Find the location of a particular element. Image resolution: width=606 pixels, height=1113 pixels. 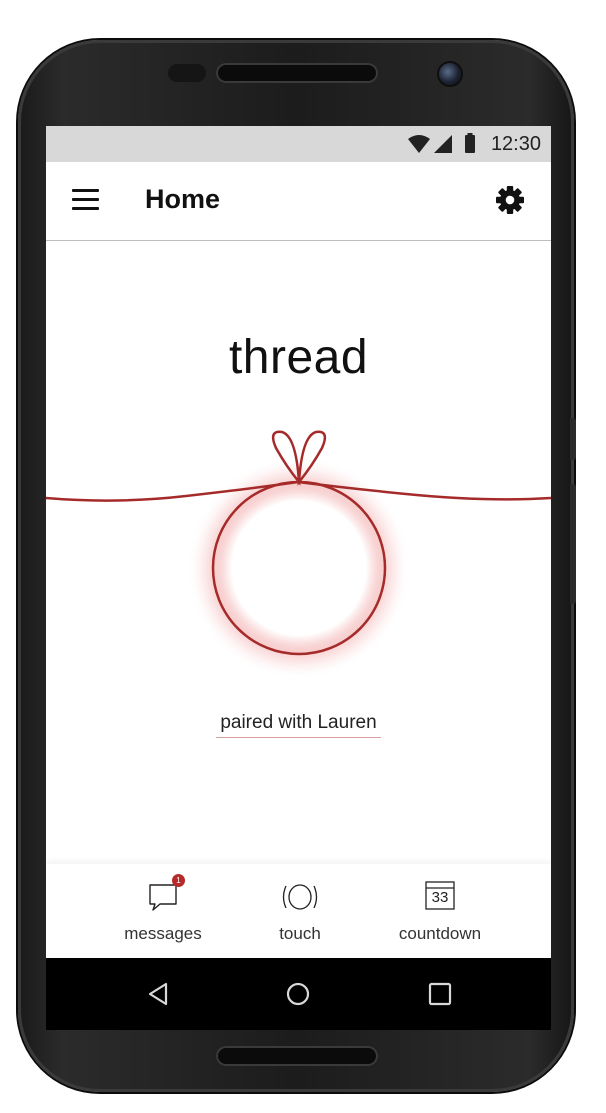

paired-status: paired with Lauren is located at coordinates (298, 725).